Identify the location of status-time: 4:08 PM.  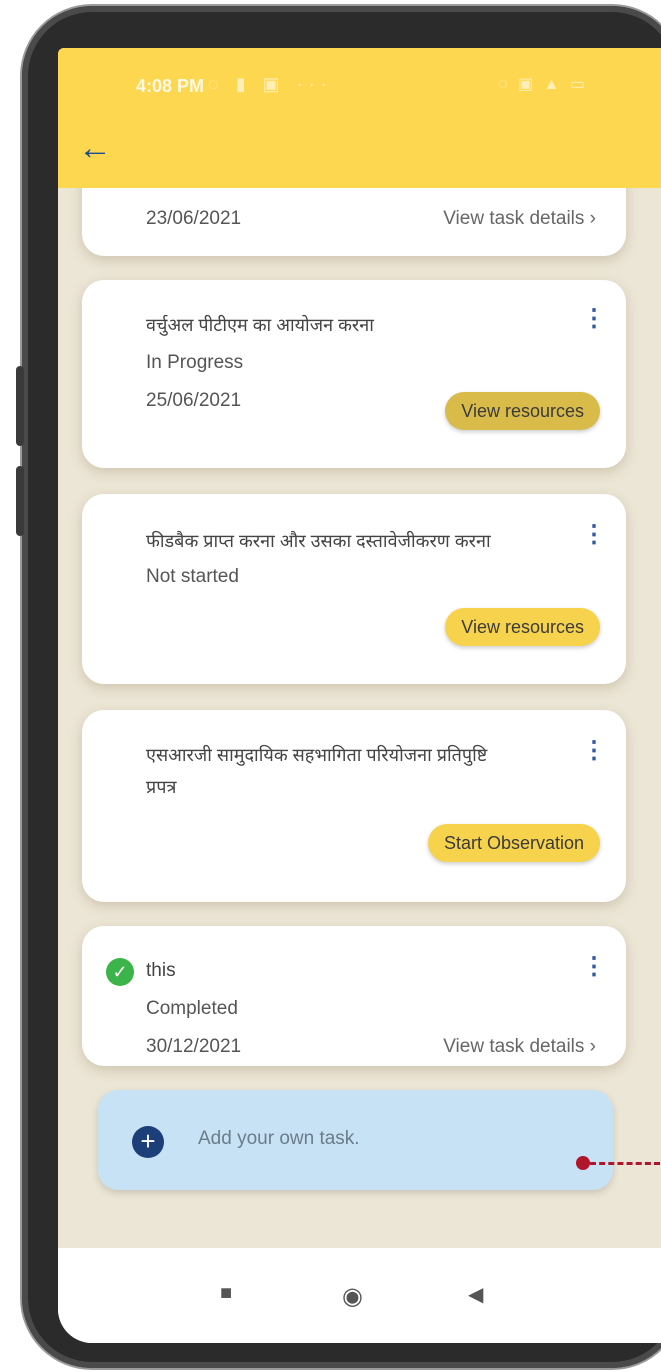
(170, 86).